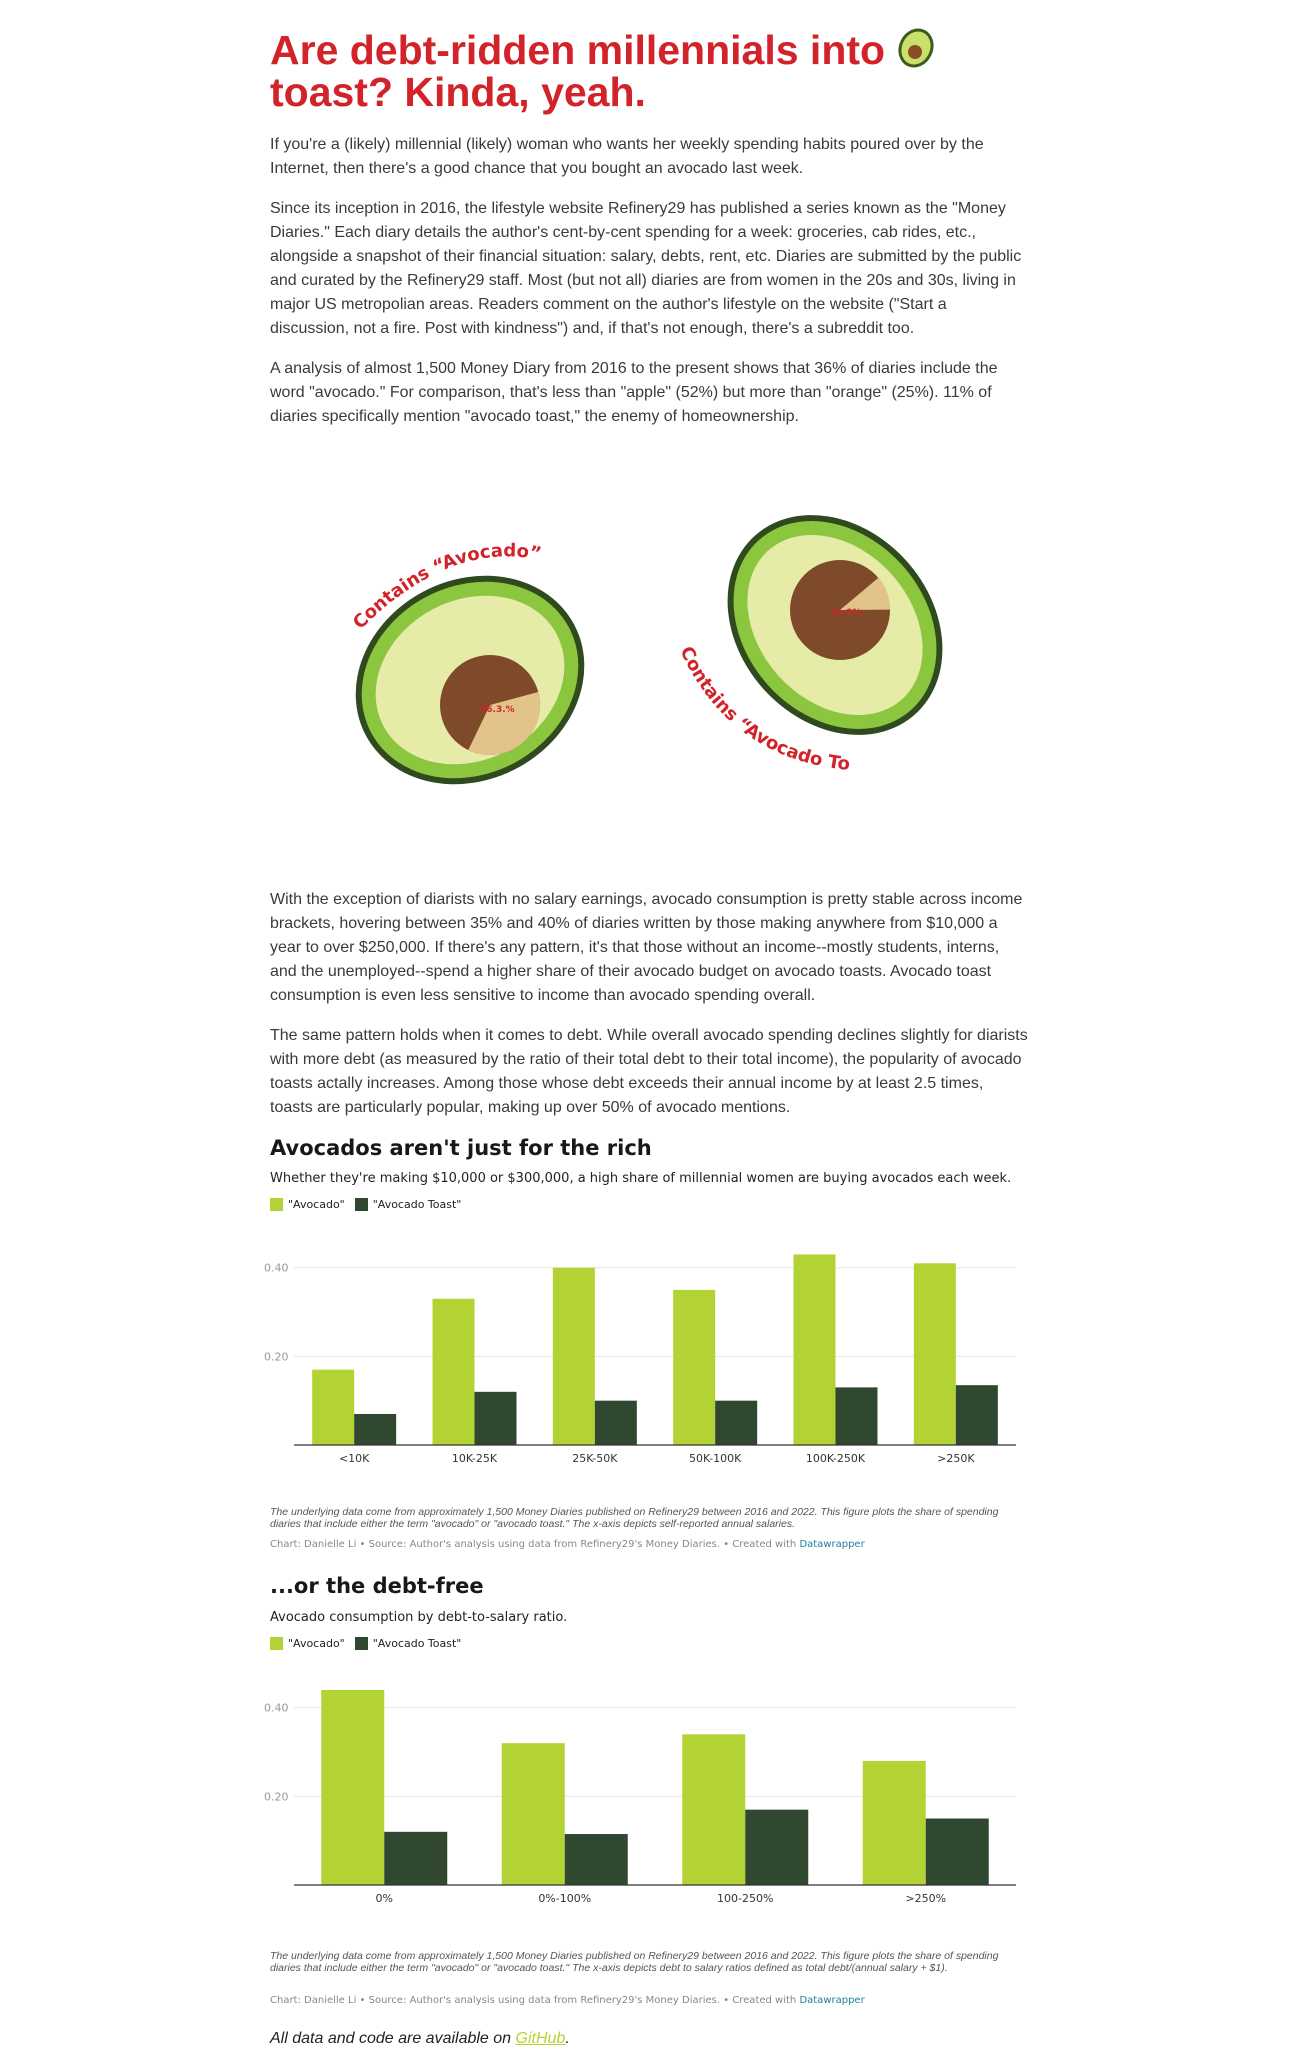 Image resolution: width=1300 pixels, height=2072 pixels. What do you see at coordinates (640, 1797) in the screenshot?
I see `chart-debt-bars: 0.20 0.40 0% 0%-100% 100-250% >250%` at bounding box center [640, 1797].